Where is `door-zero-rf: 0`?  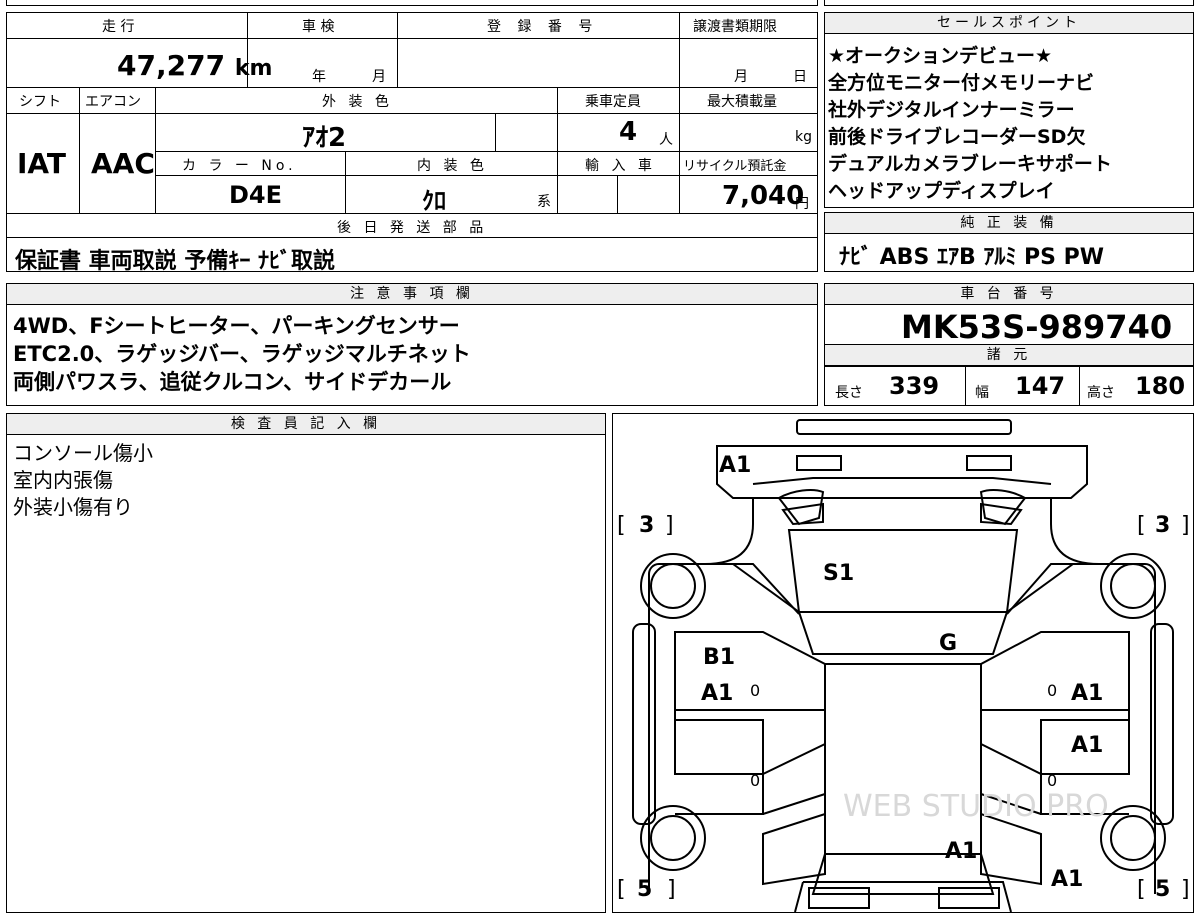
door-zero-rf: 0 is located at coordinates (1052, 690).